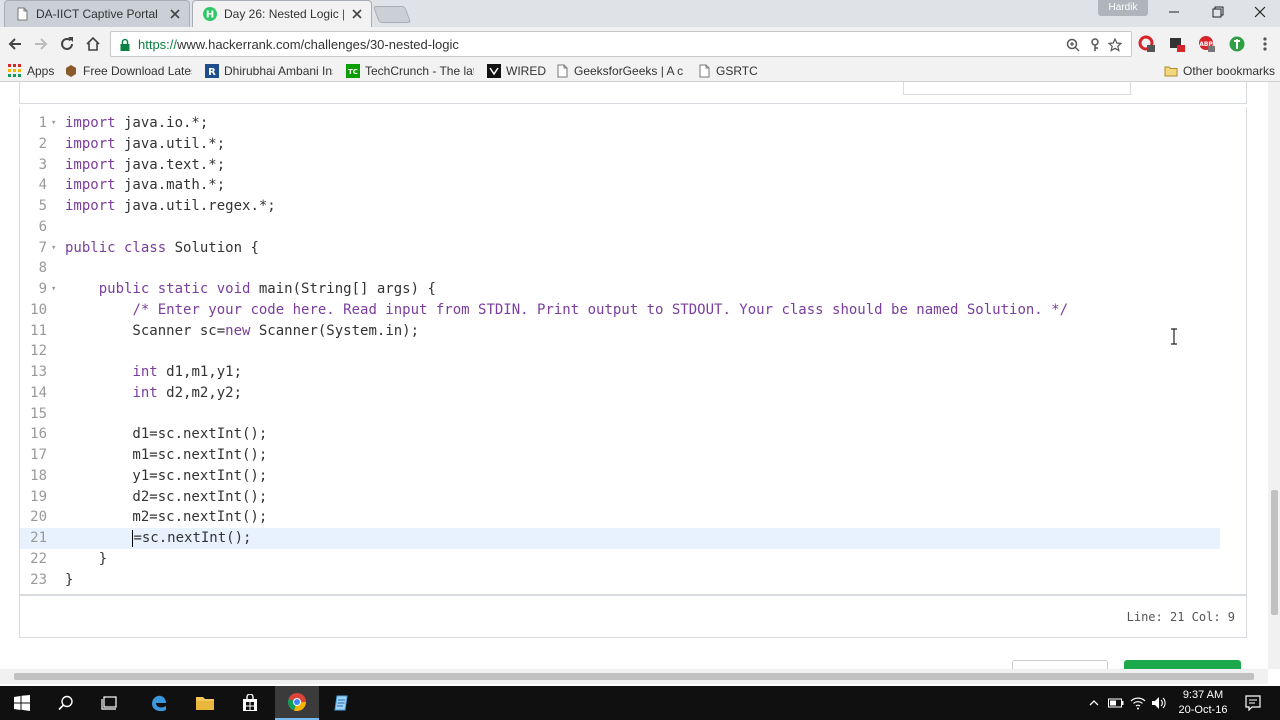 Image resolution: width=1280 pixels, height=720 pixels. Describe the element at coordinates (342, 703) in the screenshot. I see `notepad-icon` at that location.